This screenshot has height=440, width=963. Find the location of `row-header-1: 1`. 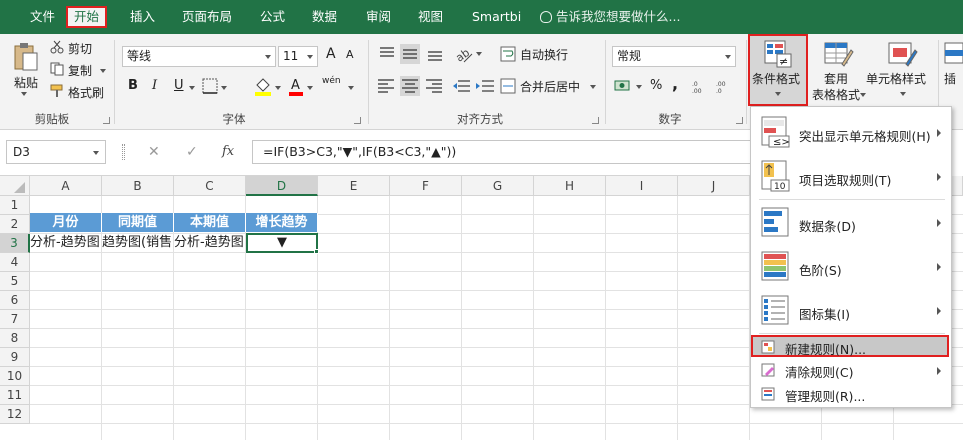

row-header-1: 1 is located at coordinates (15, 205).